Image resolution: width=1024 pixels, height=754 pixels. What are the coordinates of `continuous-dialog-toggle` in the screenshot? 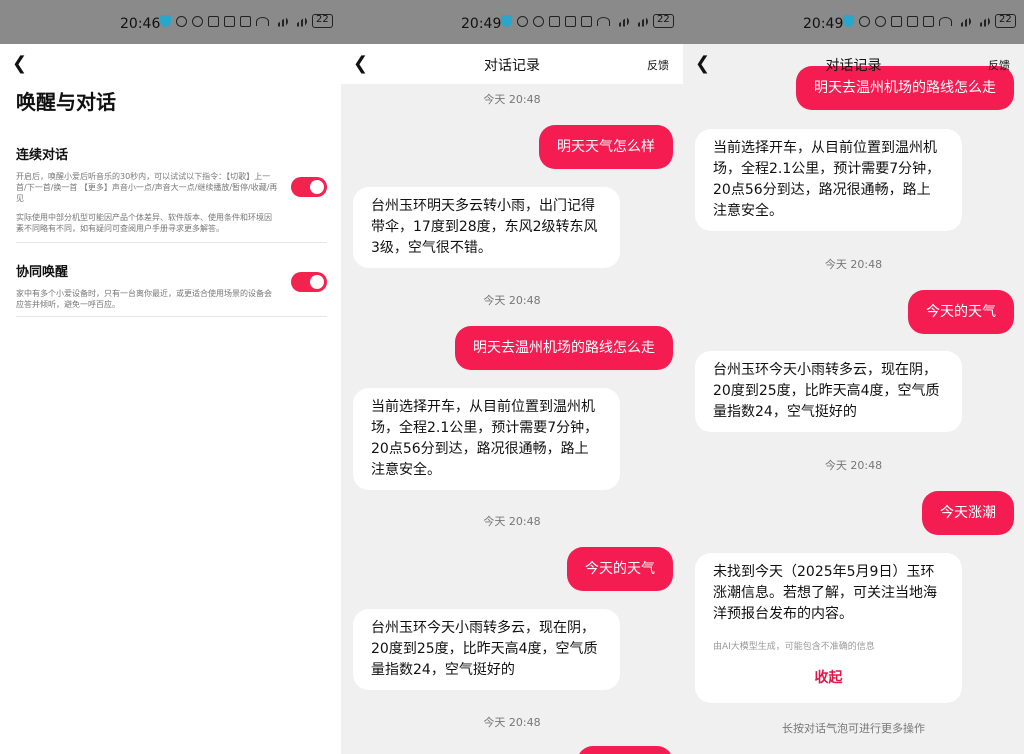 It's located at (309, 187).